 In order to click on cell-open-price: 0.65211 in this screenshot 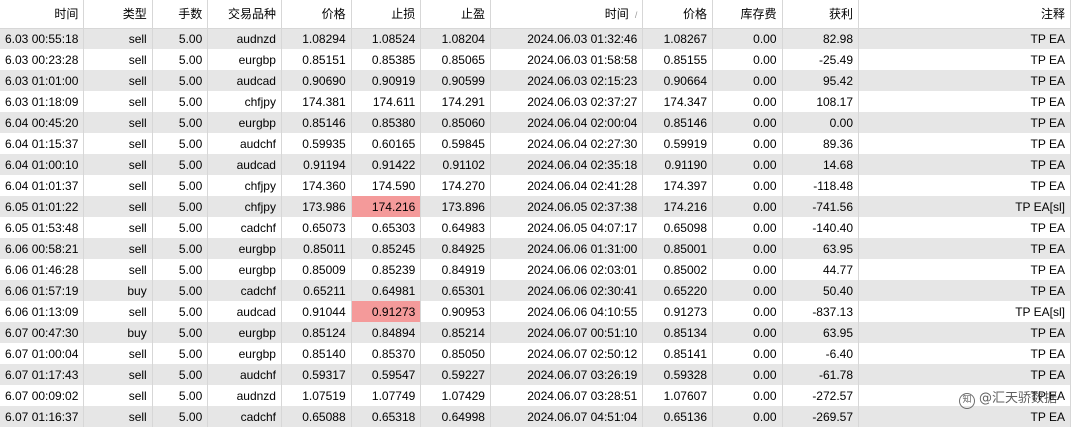, I will do `click(316, 290)`.